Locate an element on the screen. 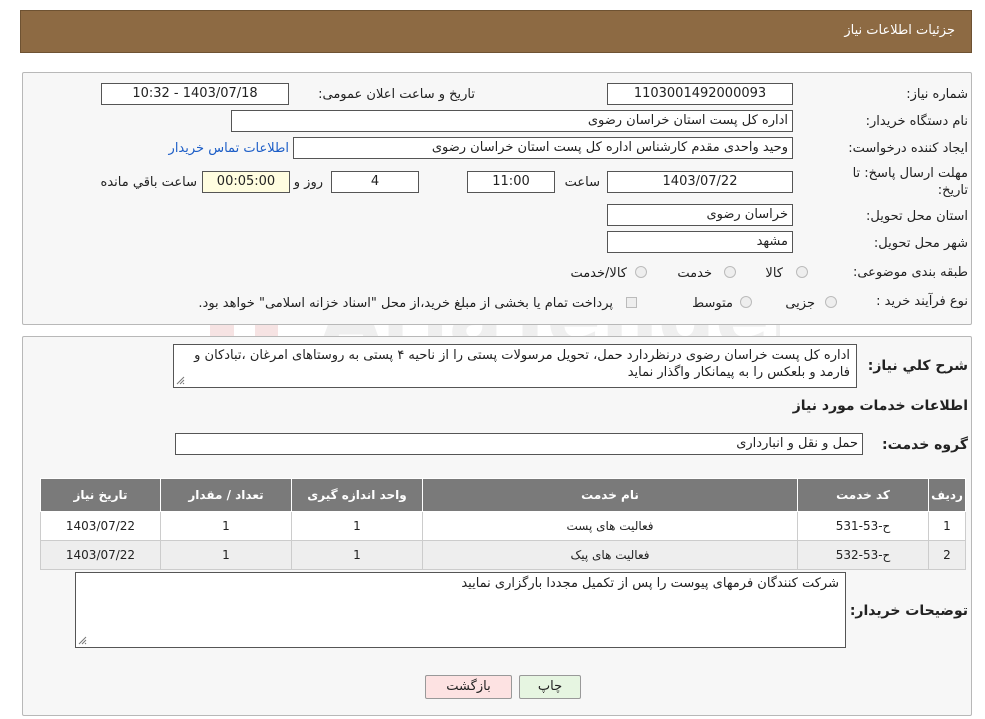 The height and width of the screenshot is (719, 985). table-row: 2 ح-53-532 فعالیت های پیک 1 1 1403/07/22 is located at coordinates (503, 555).